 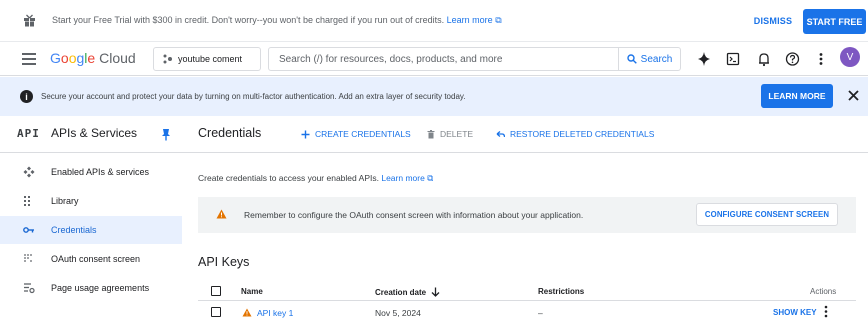 I want to click on search-button: Search, so click(x=649, y=59).